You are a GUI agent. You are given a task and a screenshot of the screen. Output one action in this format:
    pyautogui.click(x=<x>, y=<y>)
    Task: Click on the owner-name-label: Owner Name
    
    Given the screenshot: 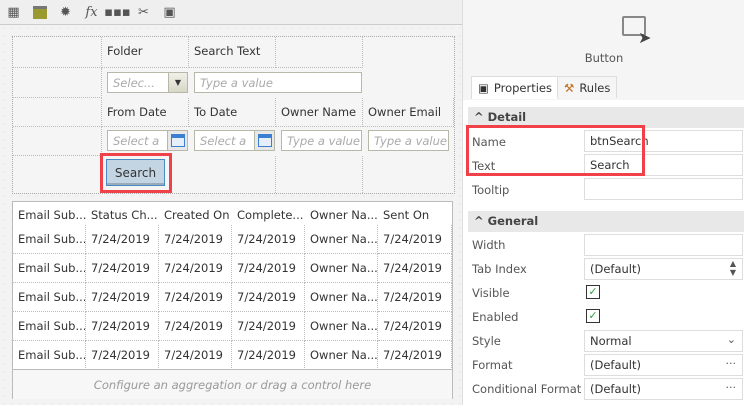 What is the action you would take?
    pyautogui.click(x=319, y=112)
    